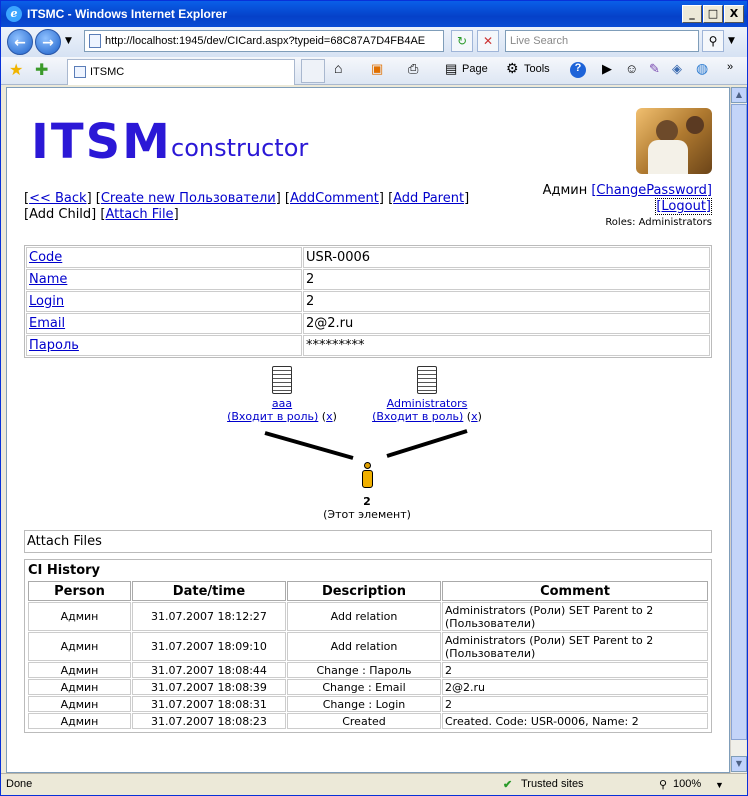 The image size is (748, 796). I want to click on parent-link-administrators: Administrators, so click(427, 403).